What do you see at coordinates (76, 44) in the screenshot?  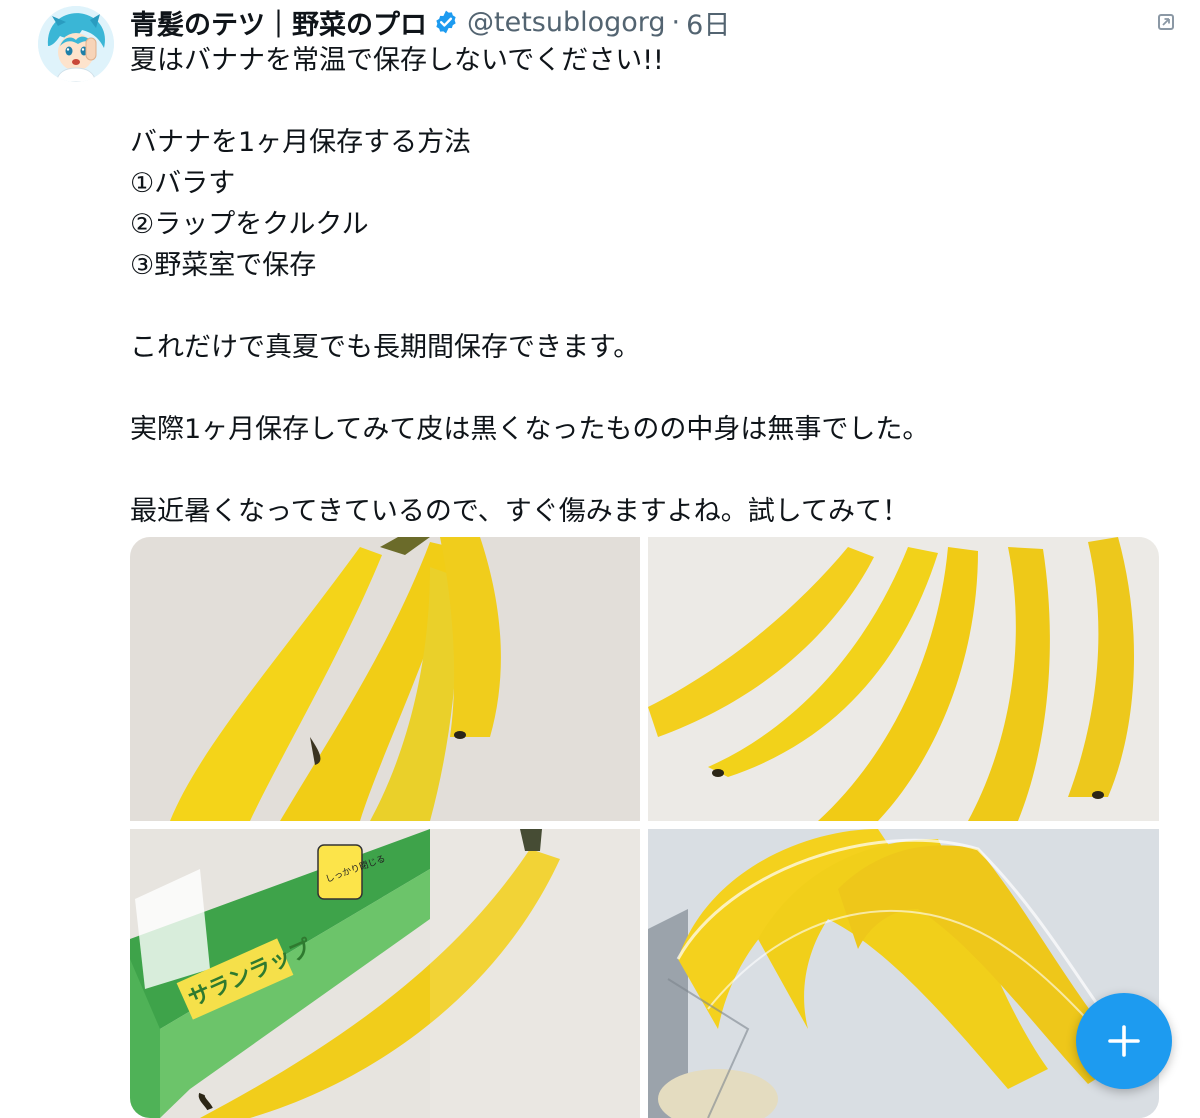 I see `avatar` at bounding box center [76, 44].